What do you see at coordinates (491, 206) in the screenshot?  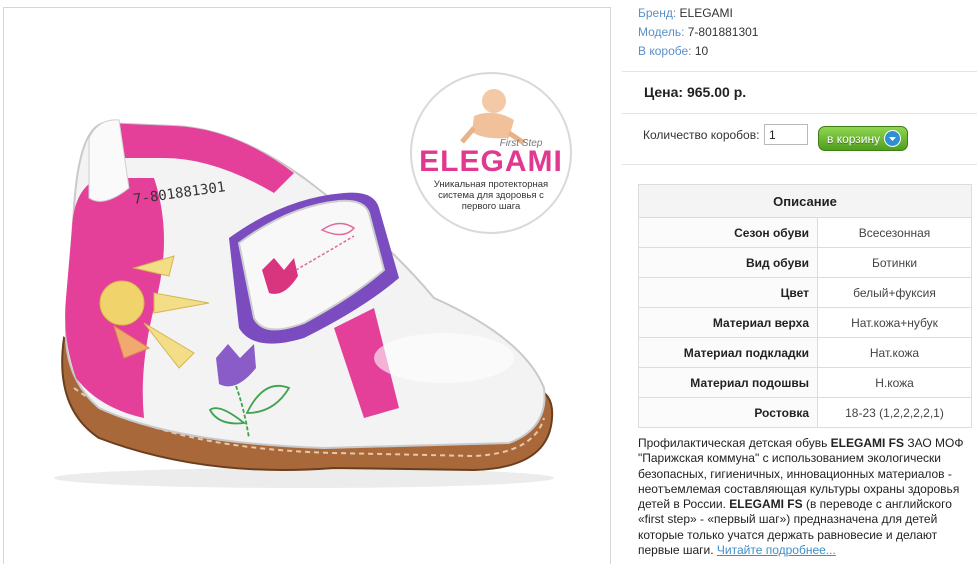 I see `badge-caption-3: первого шага` at bounding box center [491, 206].